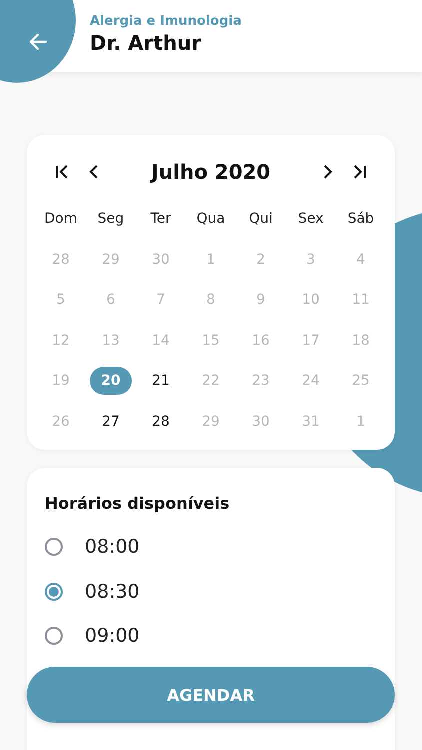 The image size is (422, 750). What do you see at coordinates (311, 340) in the screenshot?
I see `calendar-day: 17` at bounding box center [311, 340].